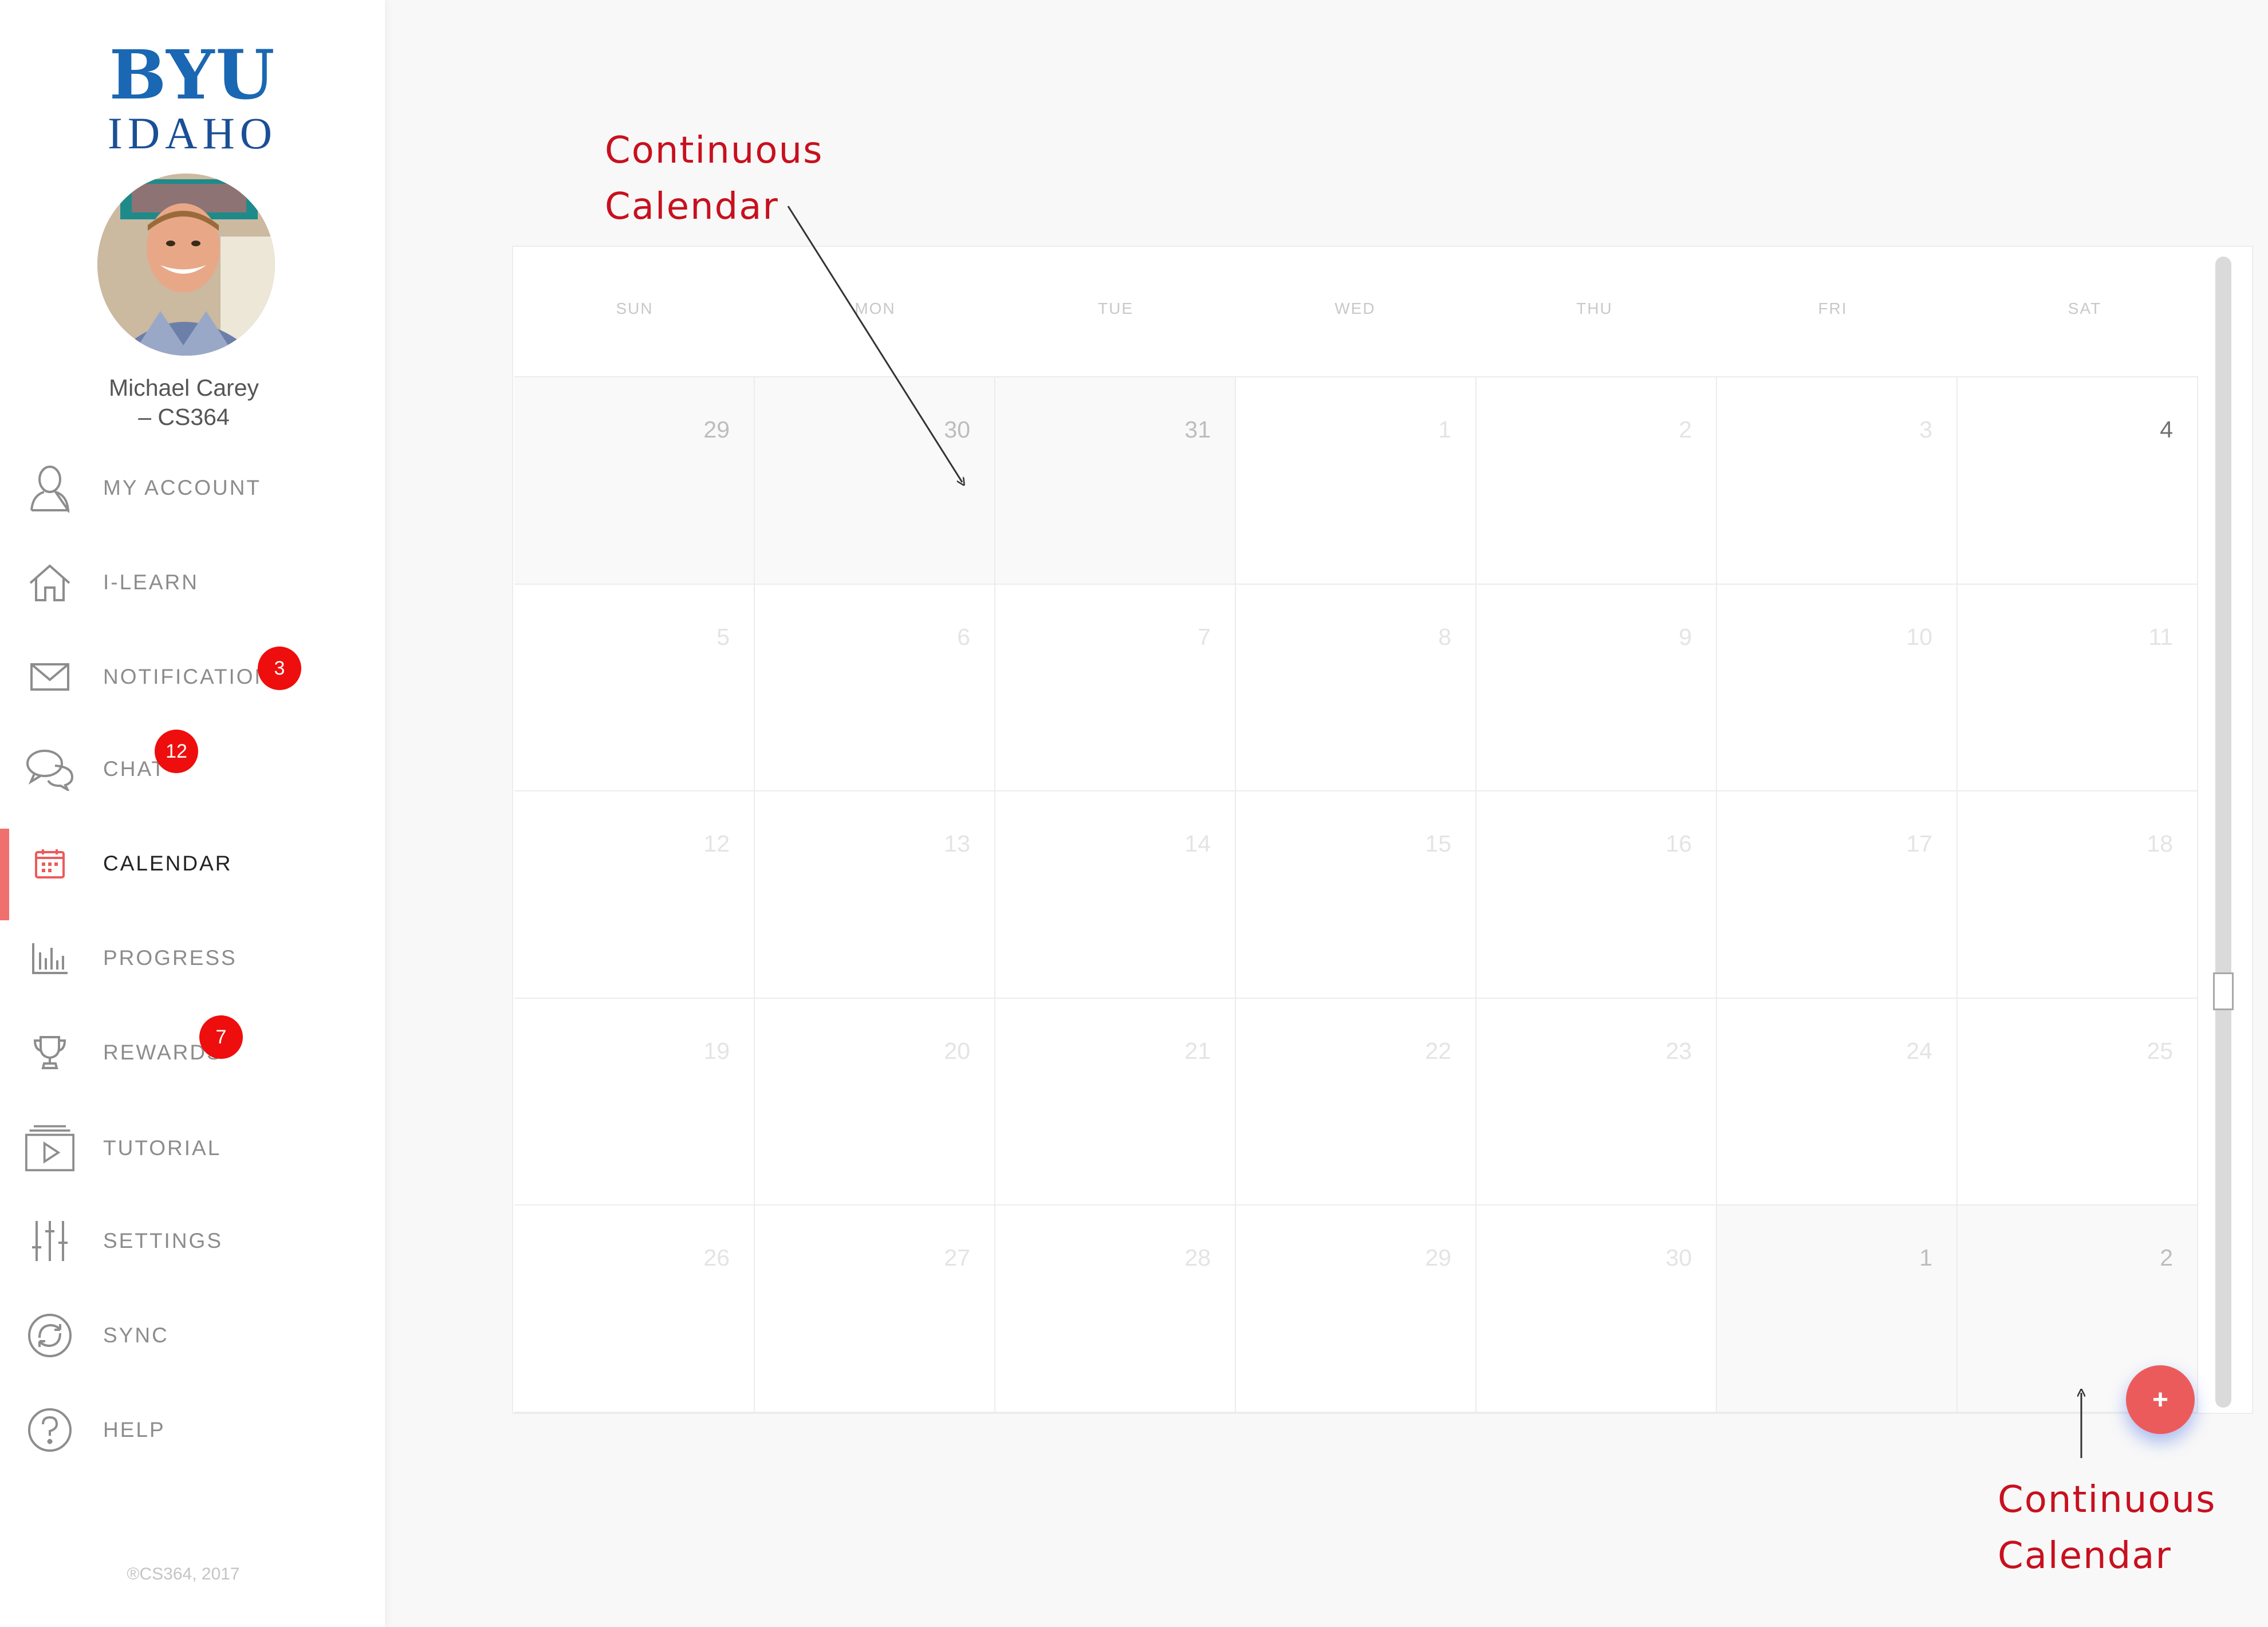 This screenshot has width=2268, height=1627. What do you see at coordinates (192, 488) in the screenshot?
I see `nav-item-my-account: MY ACCOUNT` at bounding box center [192, 488].